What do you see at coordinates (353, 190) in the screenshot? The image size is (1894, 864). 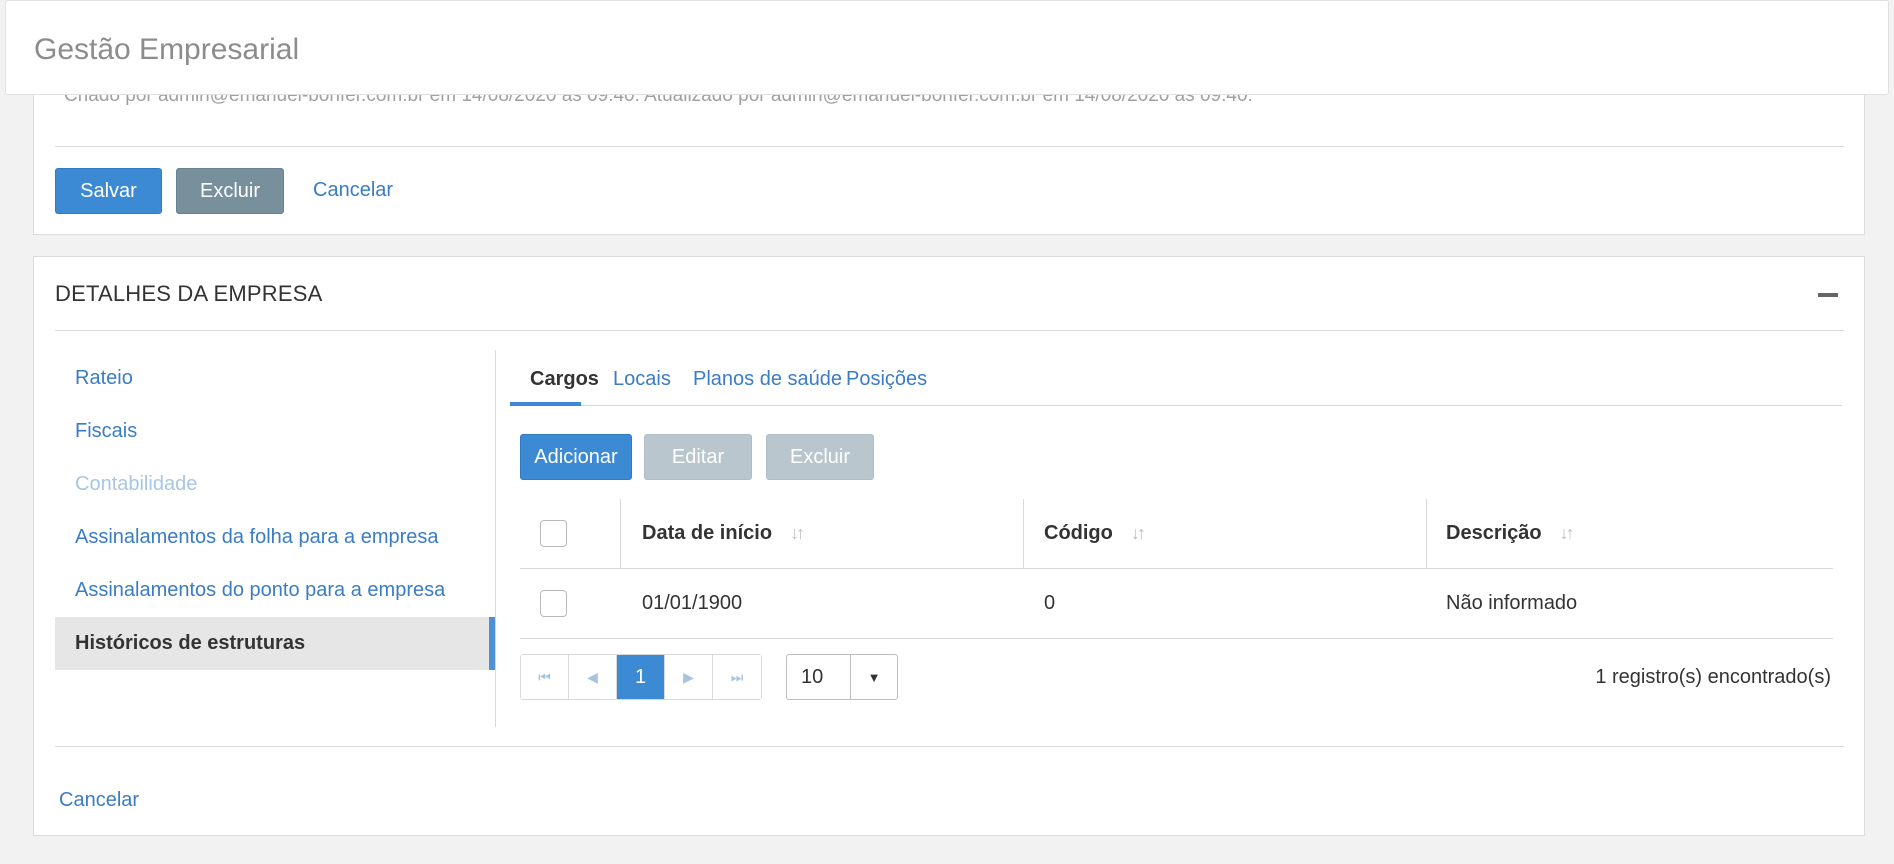 I see `cancel-link: Cancelar` at bounding box center [353, 190].